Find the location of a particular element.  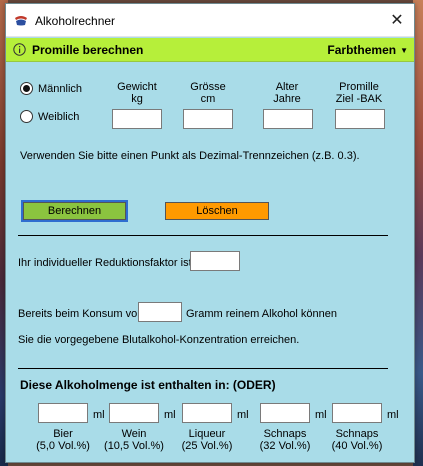

schnaps32-label: Schnaps (32 Vol.%) is located at coordinates (285, 440).